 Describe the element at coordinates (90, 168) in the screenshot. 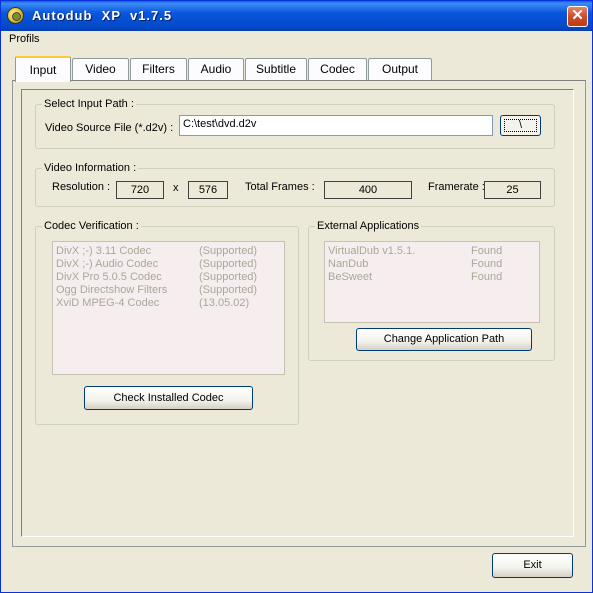

I see `group-title: Video Information :` at that location.